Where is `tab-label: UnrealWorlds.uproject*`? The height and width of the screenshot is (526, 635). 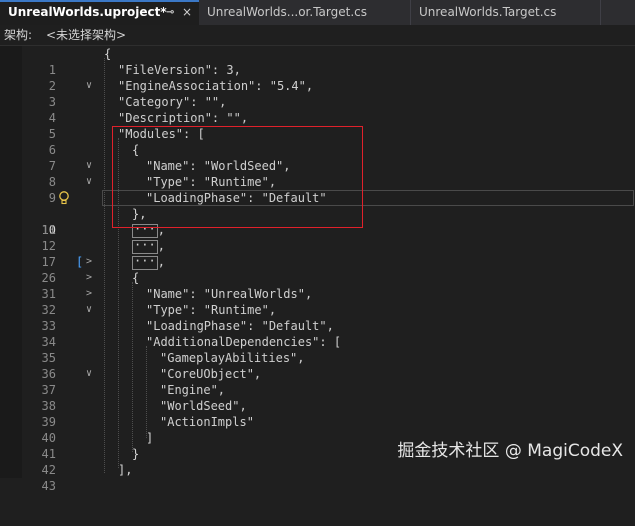 tab-label: UnrealWorlds.uproject* is located at coordinates (87, 12).